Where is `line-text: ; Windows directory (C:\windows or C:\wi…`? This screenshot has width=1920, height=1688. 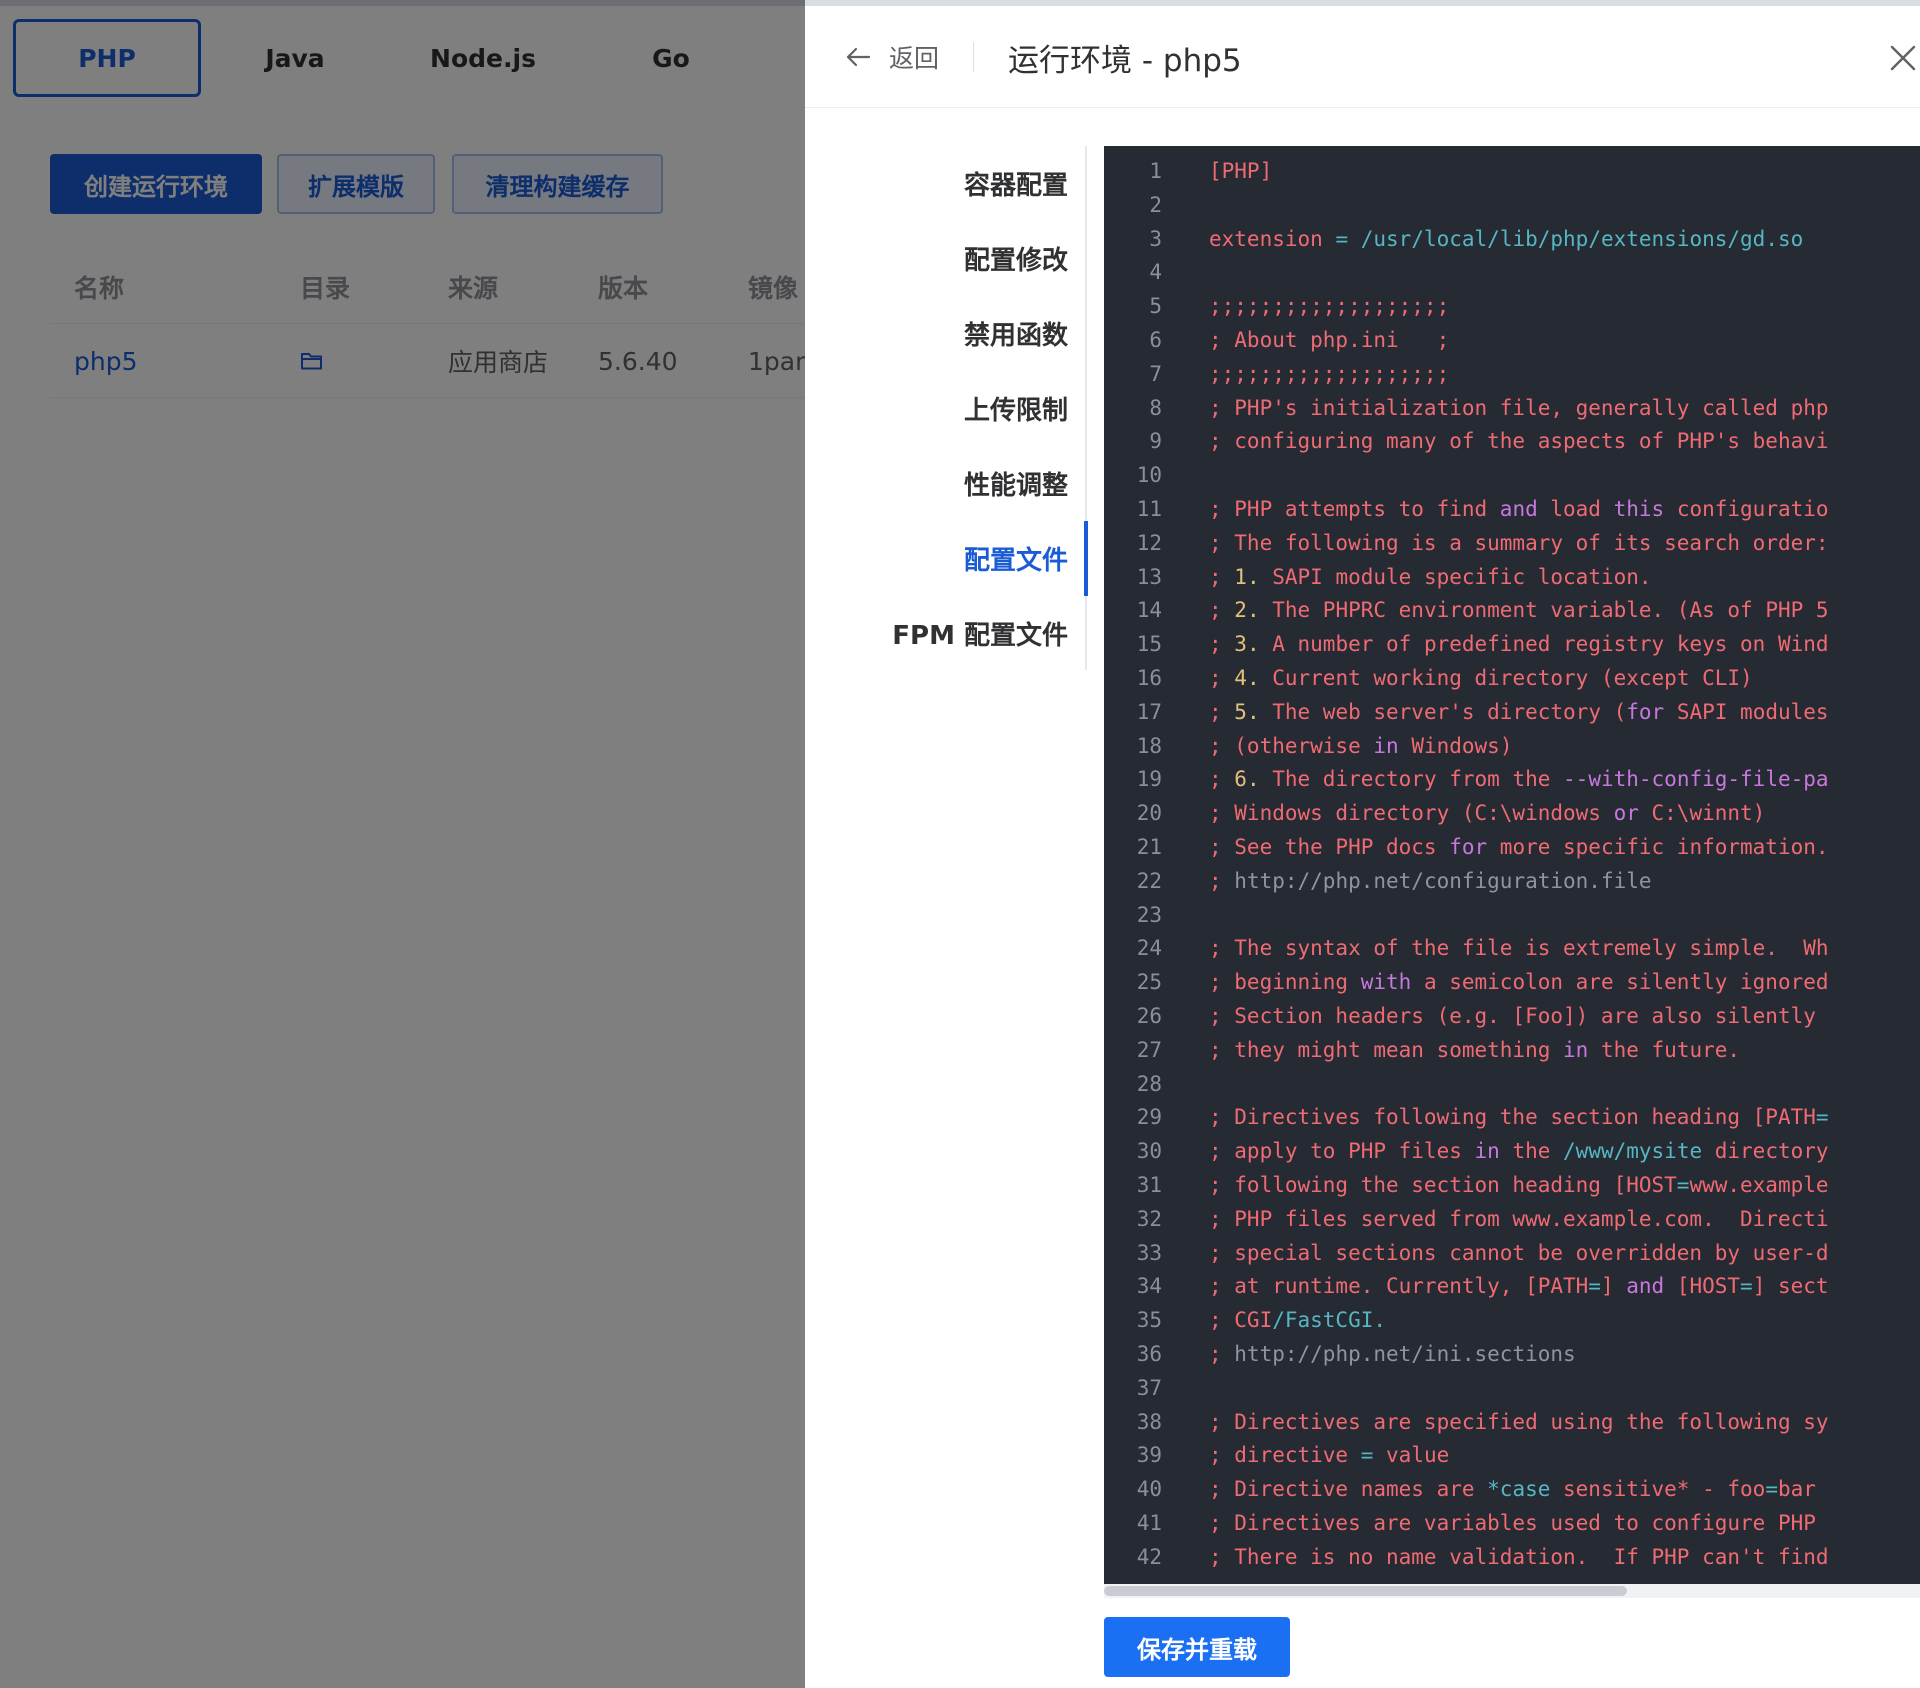
line-text: ; Windows directory (C:\windows or C:\wi… is located at coordinates (1487, 813).